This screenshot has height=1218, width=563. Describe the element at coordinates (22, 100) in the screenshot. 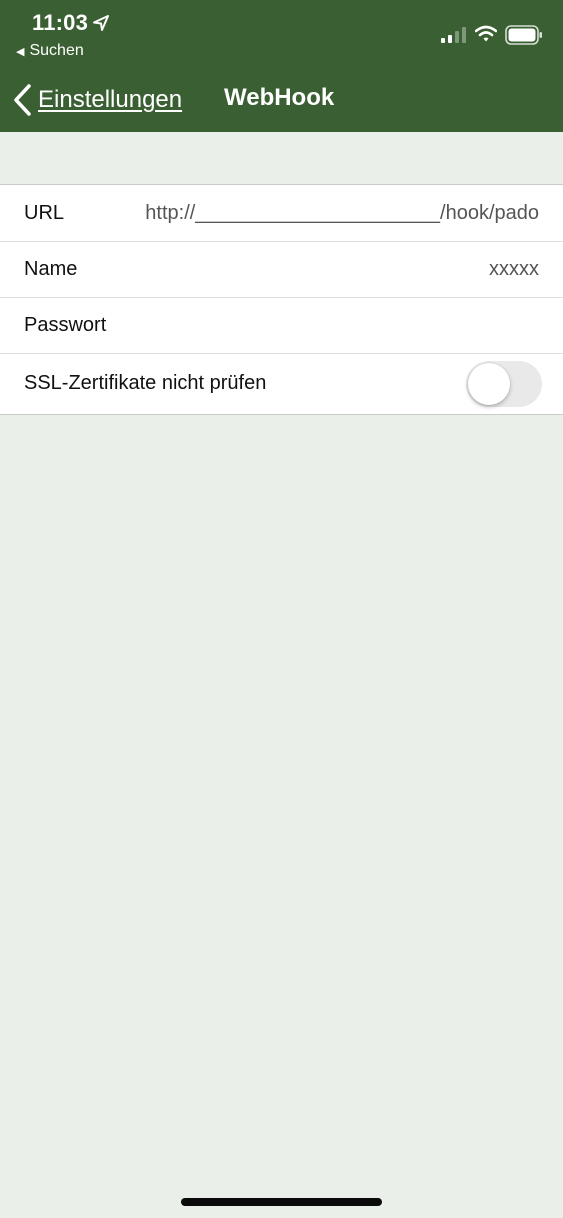

I see `chevron-left-icon` at that location.